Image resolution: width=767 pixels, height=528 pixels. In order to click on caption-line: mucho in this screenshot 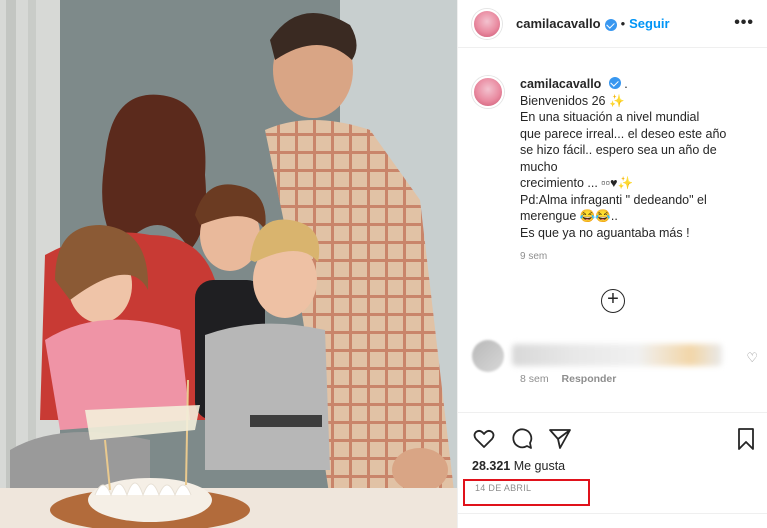, I will do `click(539, 166)`.